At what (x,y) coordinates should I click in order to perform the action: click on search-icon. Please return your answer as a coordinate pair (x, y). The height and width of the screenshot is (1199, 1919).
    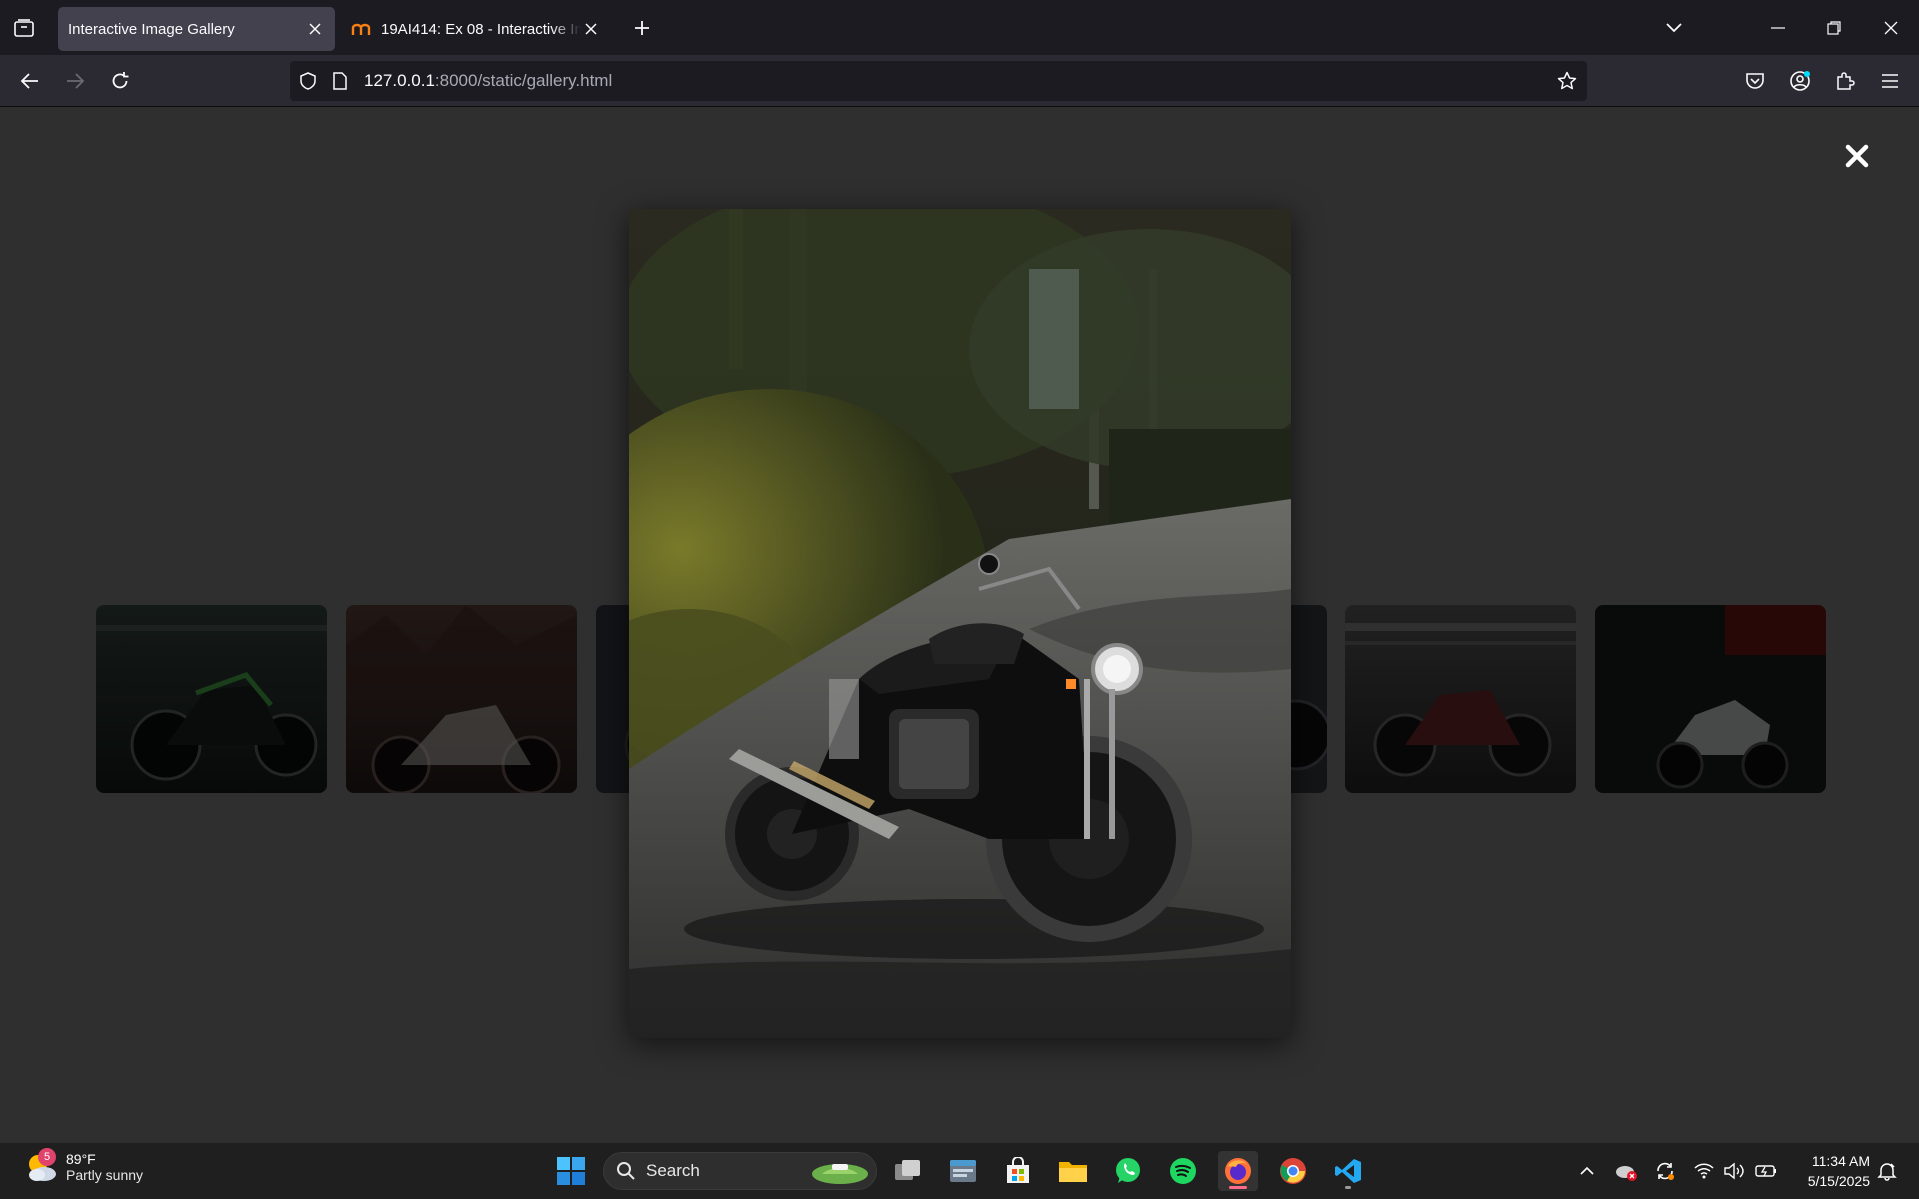
    Looking at the image, I should click on (626, 1171).